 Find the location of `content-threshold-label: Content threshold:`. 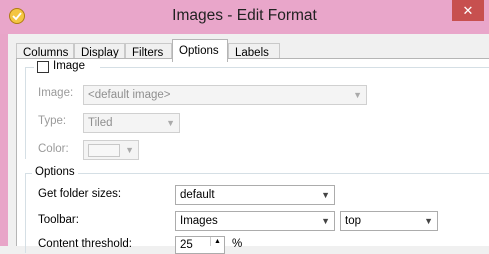

content-threshold-label: Content threshold: is located at coordinates (85, 244).